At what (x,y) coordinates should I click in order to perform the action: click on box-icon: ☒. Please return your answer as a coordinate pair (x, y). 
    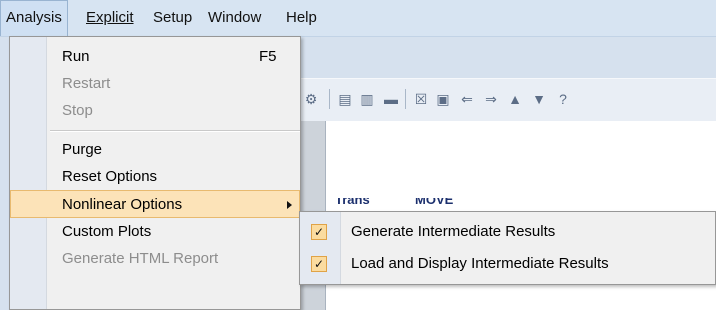
    Looking at the image, I should click on (421, 99).